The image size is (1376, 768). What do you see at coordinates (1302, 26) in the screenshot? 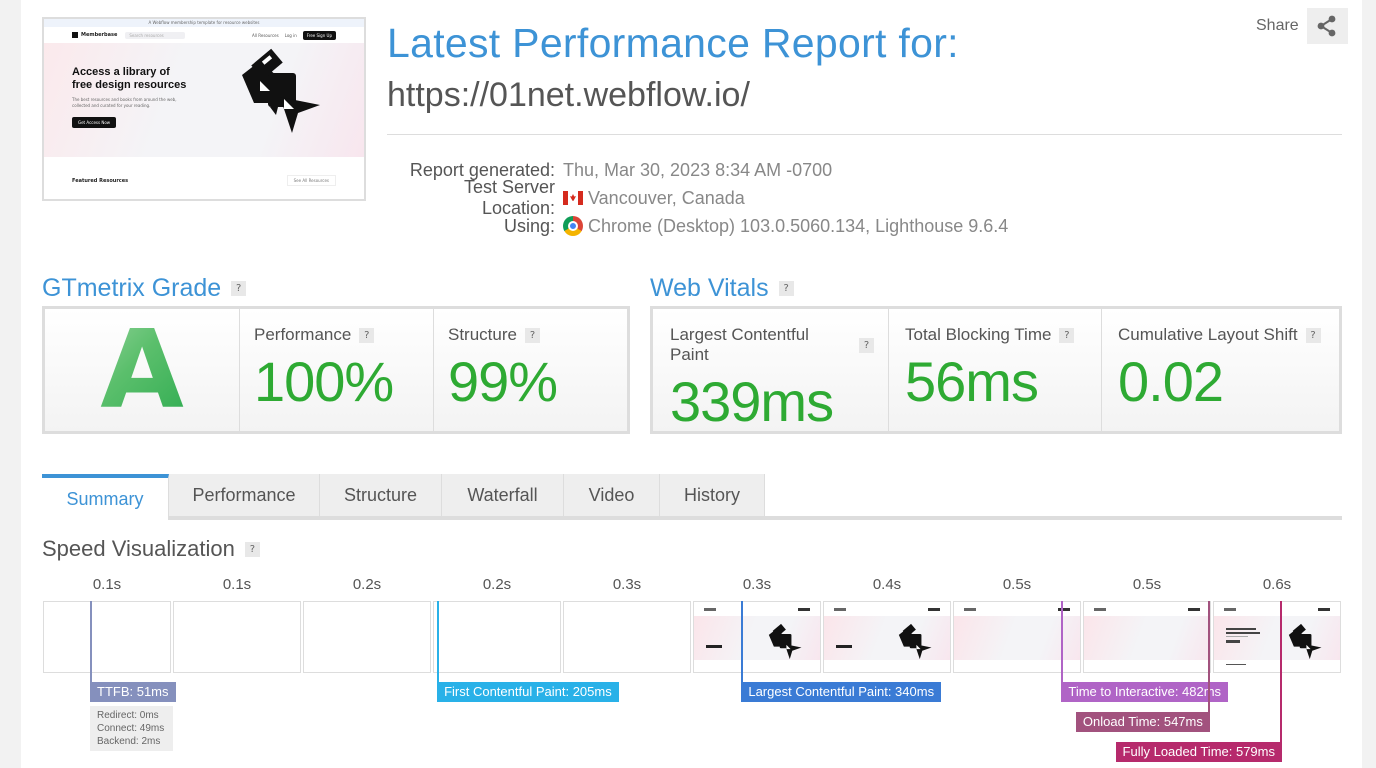
I see `share-control: Share` at bounding box center [1302, 26].